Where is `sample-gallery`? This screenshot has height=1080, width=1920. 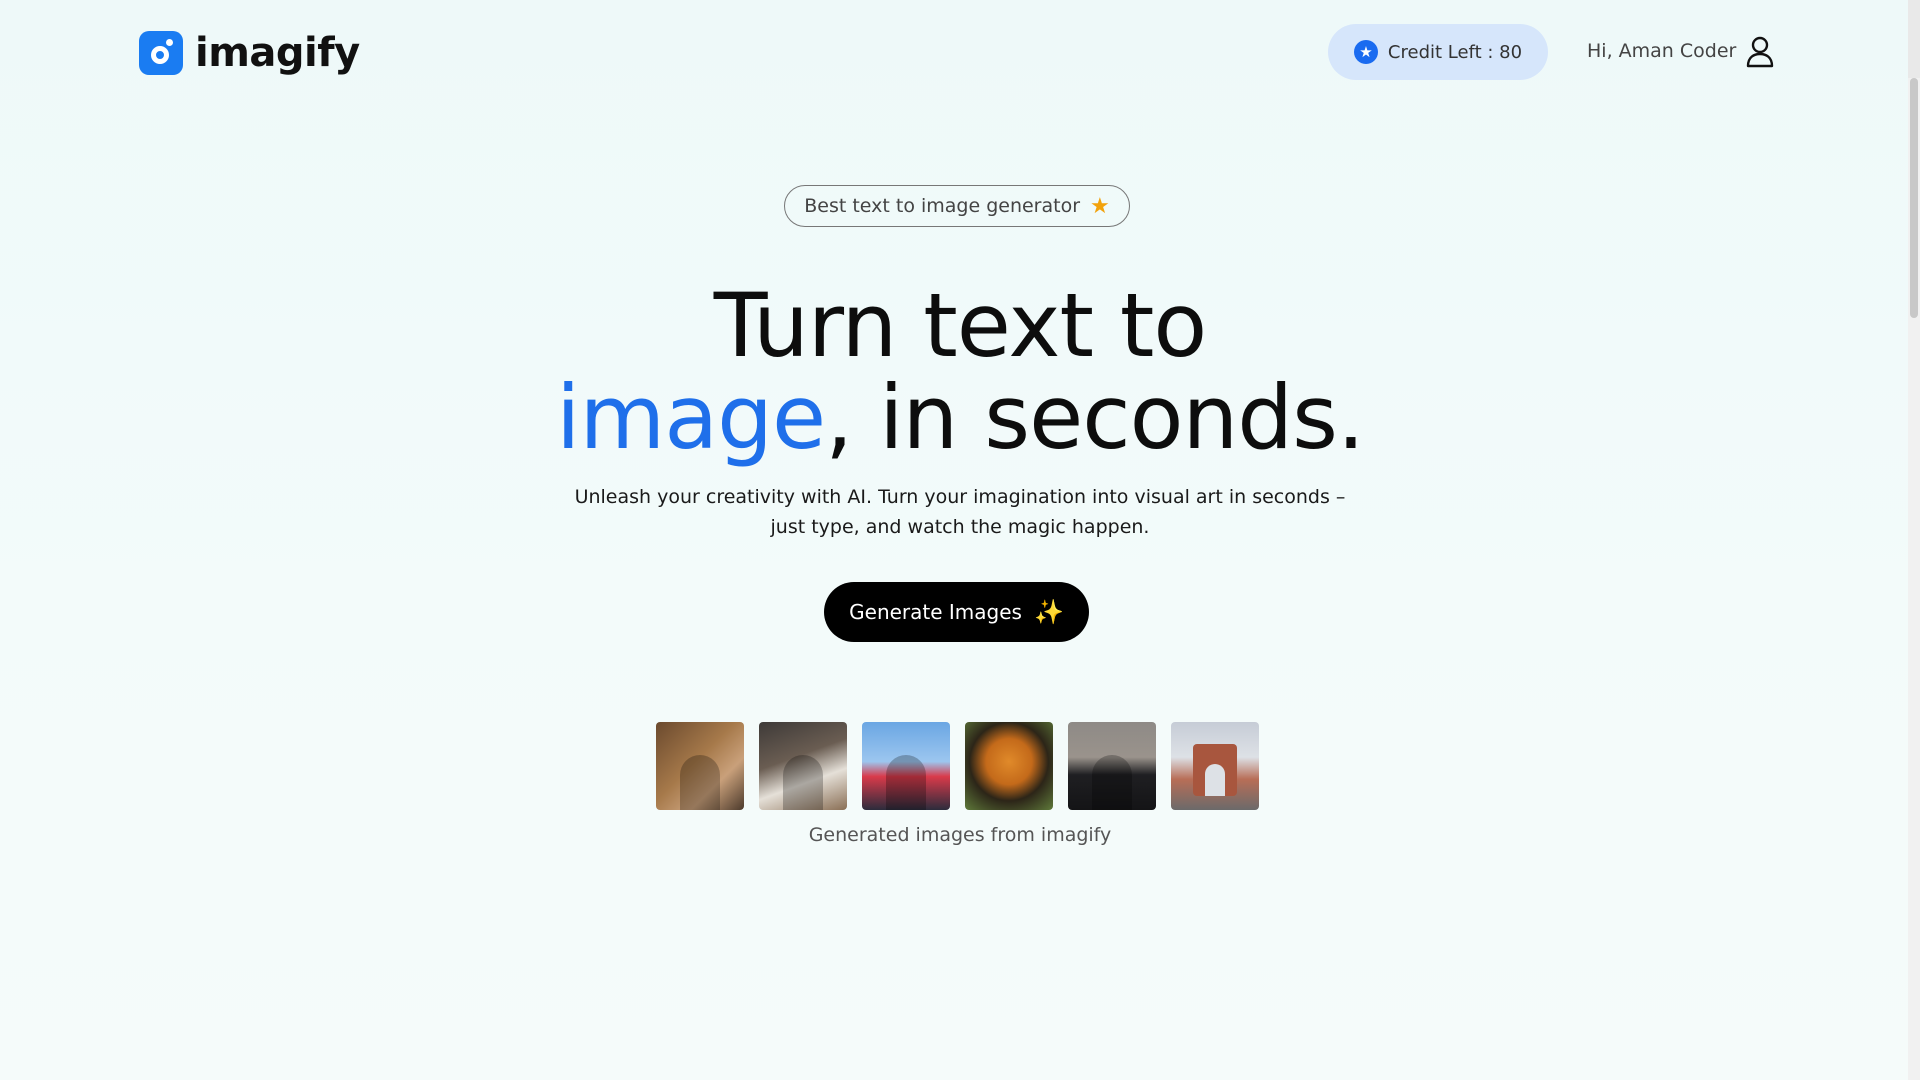 sample-gallery is located at coordinates (957, 766).